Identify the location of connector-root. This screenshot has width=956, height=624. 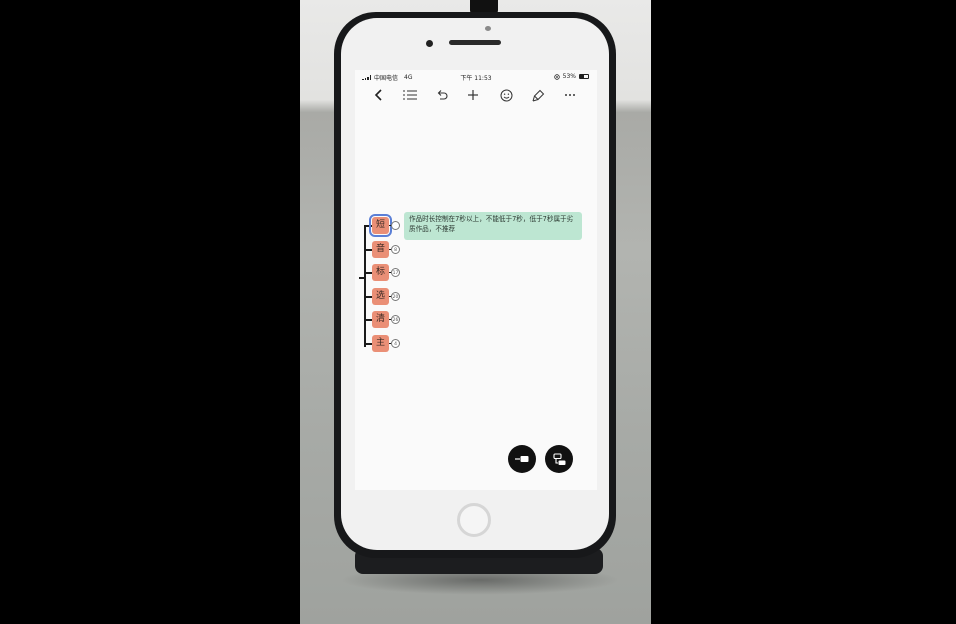
(361, 278).